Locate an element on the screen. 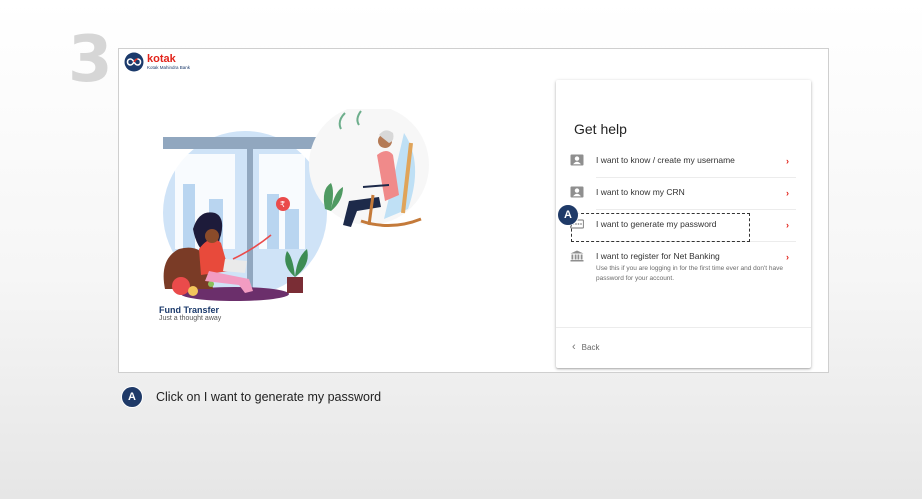 This screenshot has height=499, width=922. highlight-box is located at coordinates (660, 227).